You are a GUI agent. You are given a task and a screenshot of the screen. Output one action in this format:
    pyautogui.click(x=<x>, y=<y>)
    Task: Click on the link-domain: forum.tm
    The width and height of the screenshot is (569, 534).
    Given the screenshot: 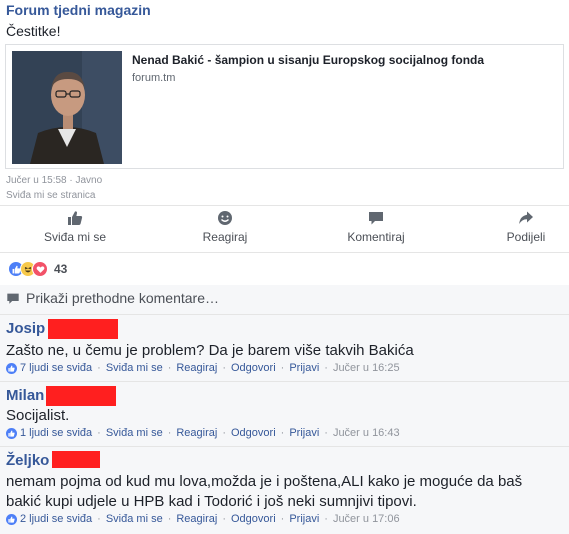 What is the action you would take?
    pyautogui.click(x=154, y=78)
    